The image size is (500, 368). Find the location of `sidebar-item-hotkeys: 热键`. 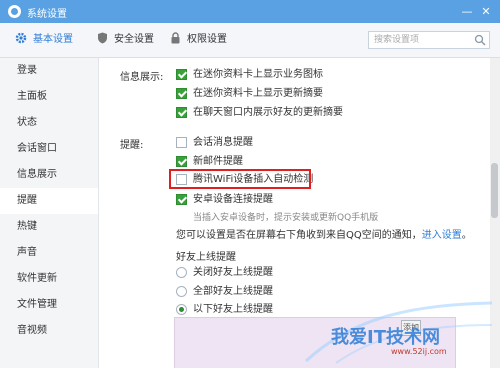

sidebar-item-hotkeys: 热键 is located at coordinates (49, 227).